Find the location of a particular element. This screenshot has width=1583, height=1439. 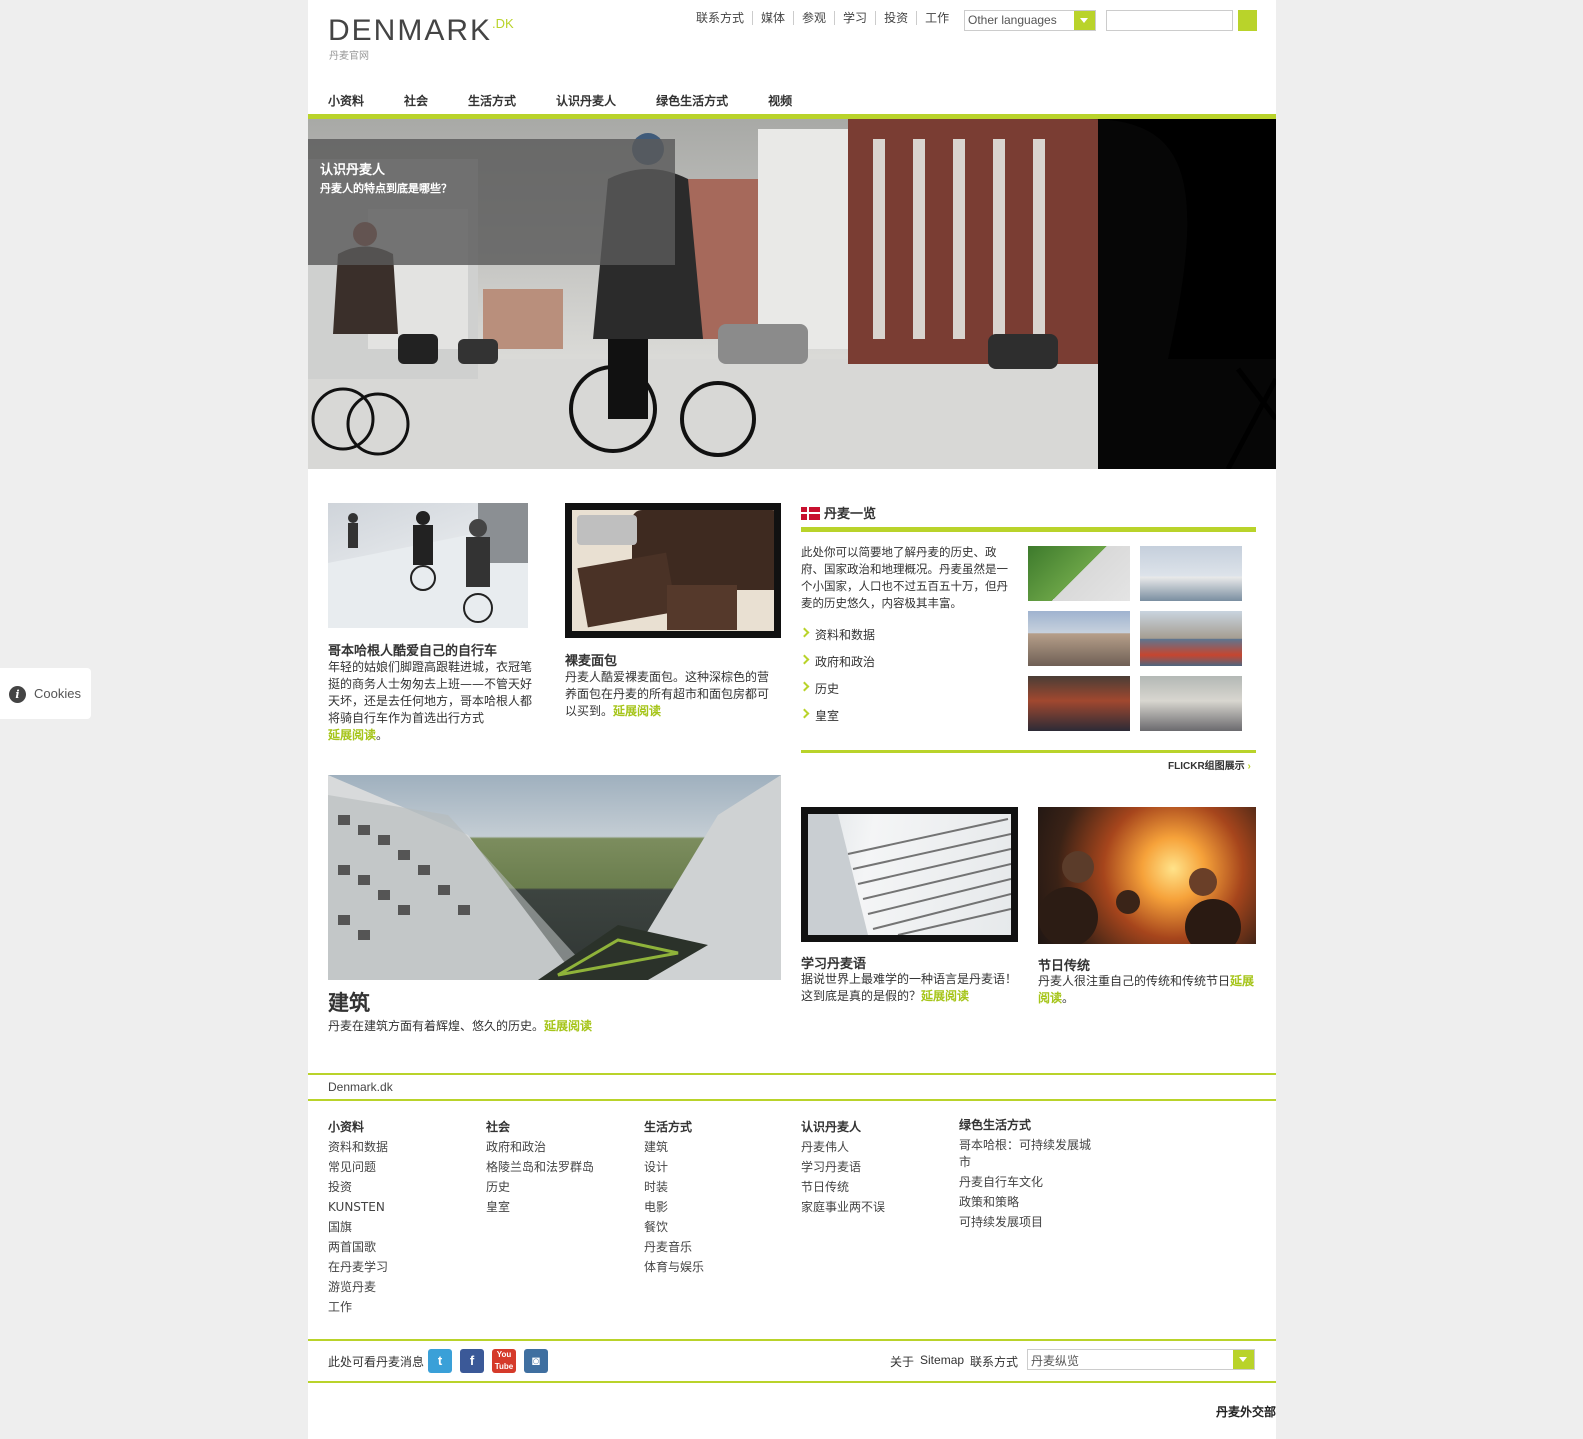

overview-links: 资料和数据 政府和政治 历史 皇室 is located at coordinates (838, 680).